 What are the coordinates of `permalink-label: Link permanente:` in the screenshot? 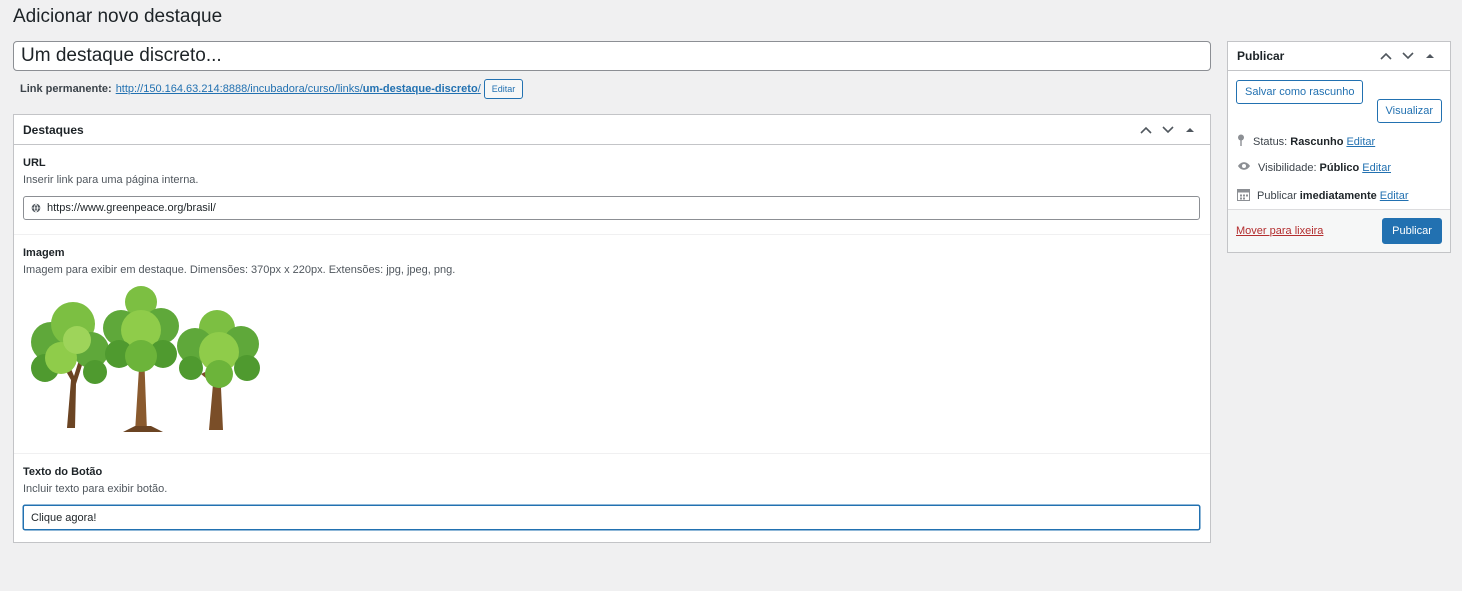 It's located at (66, 89).